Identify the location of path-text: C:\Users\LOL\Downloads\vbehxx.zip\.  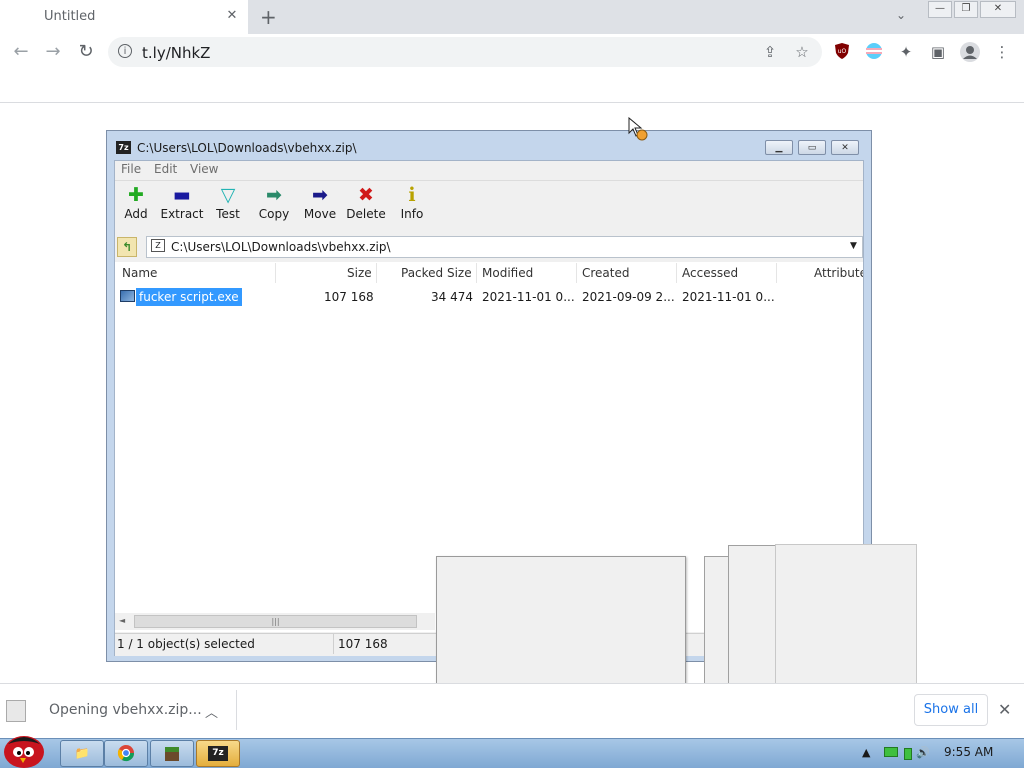
(281, 247).